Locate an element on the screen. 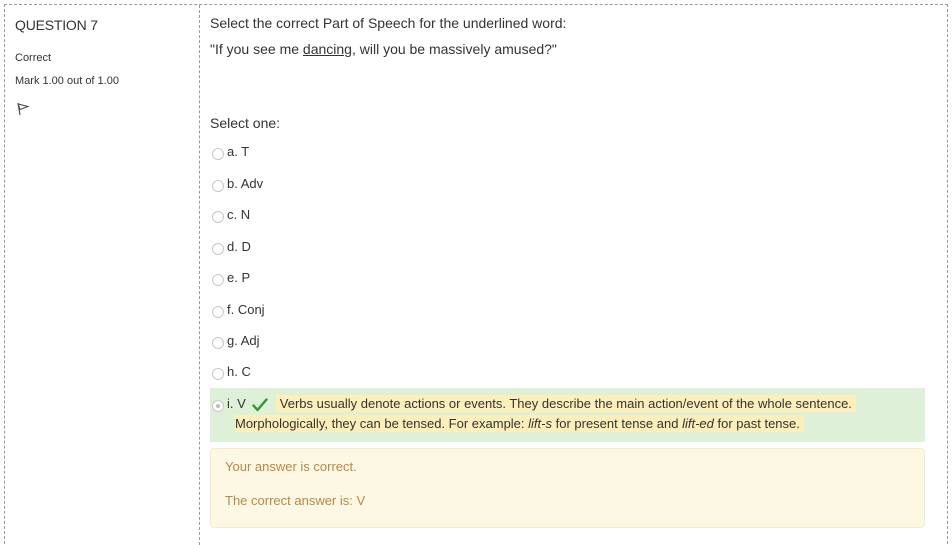  answer-option-f: f. Conj is located at coordinates (238, 309).